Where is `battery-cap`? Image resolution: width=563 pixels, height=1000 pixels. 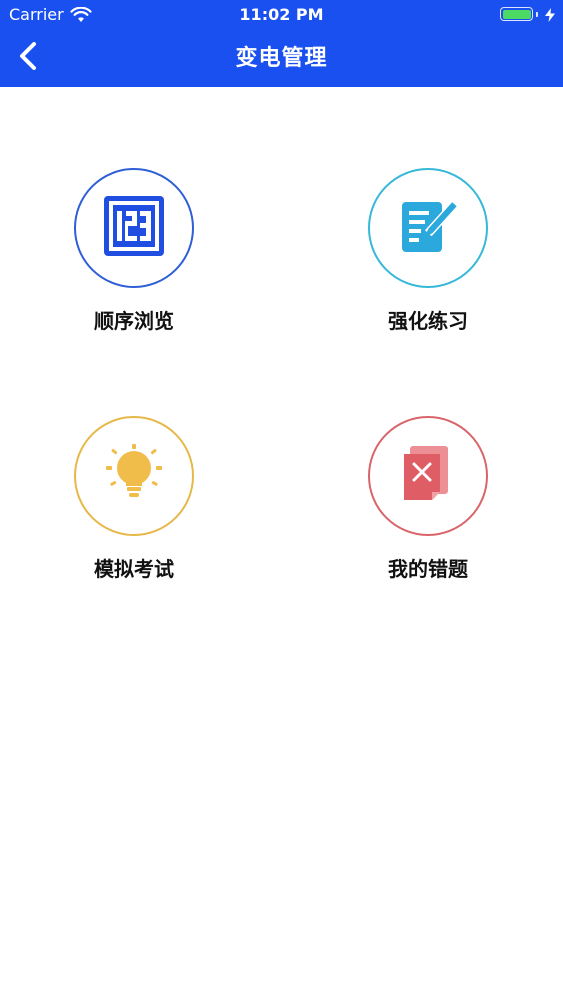 battery-cap is located at coordinates (537, 14).